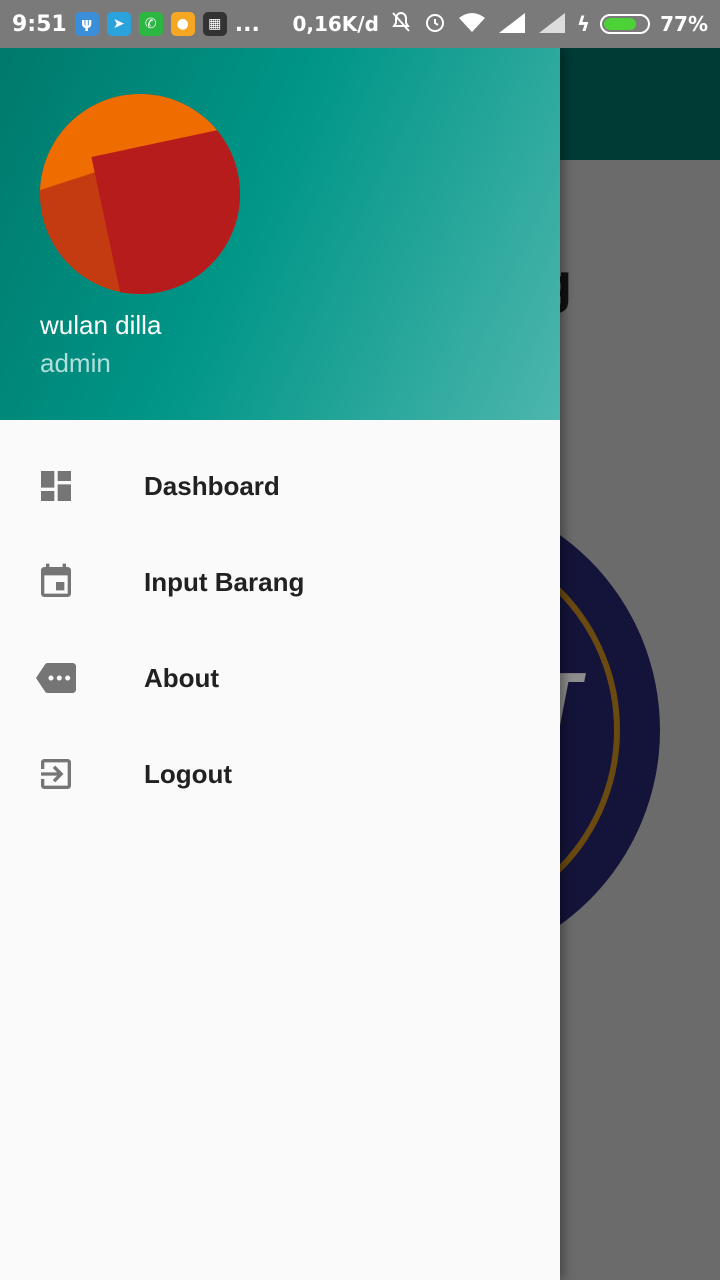  What do you see at coordinates (56, 774) in the screenshot?
I see `exit-icon` at bounding box center [56, 774].